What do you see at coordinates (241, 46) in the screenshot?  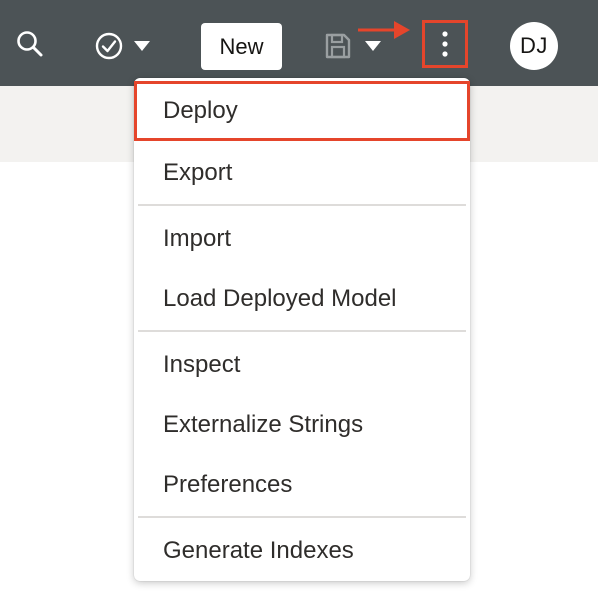 I see `new-button: New` at bounding box center [241, 46].